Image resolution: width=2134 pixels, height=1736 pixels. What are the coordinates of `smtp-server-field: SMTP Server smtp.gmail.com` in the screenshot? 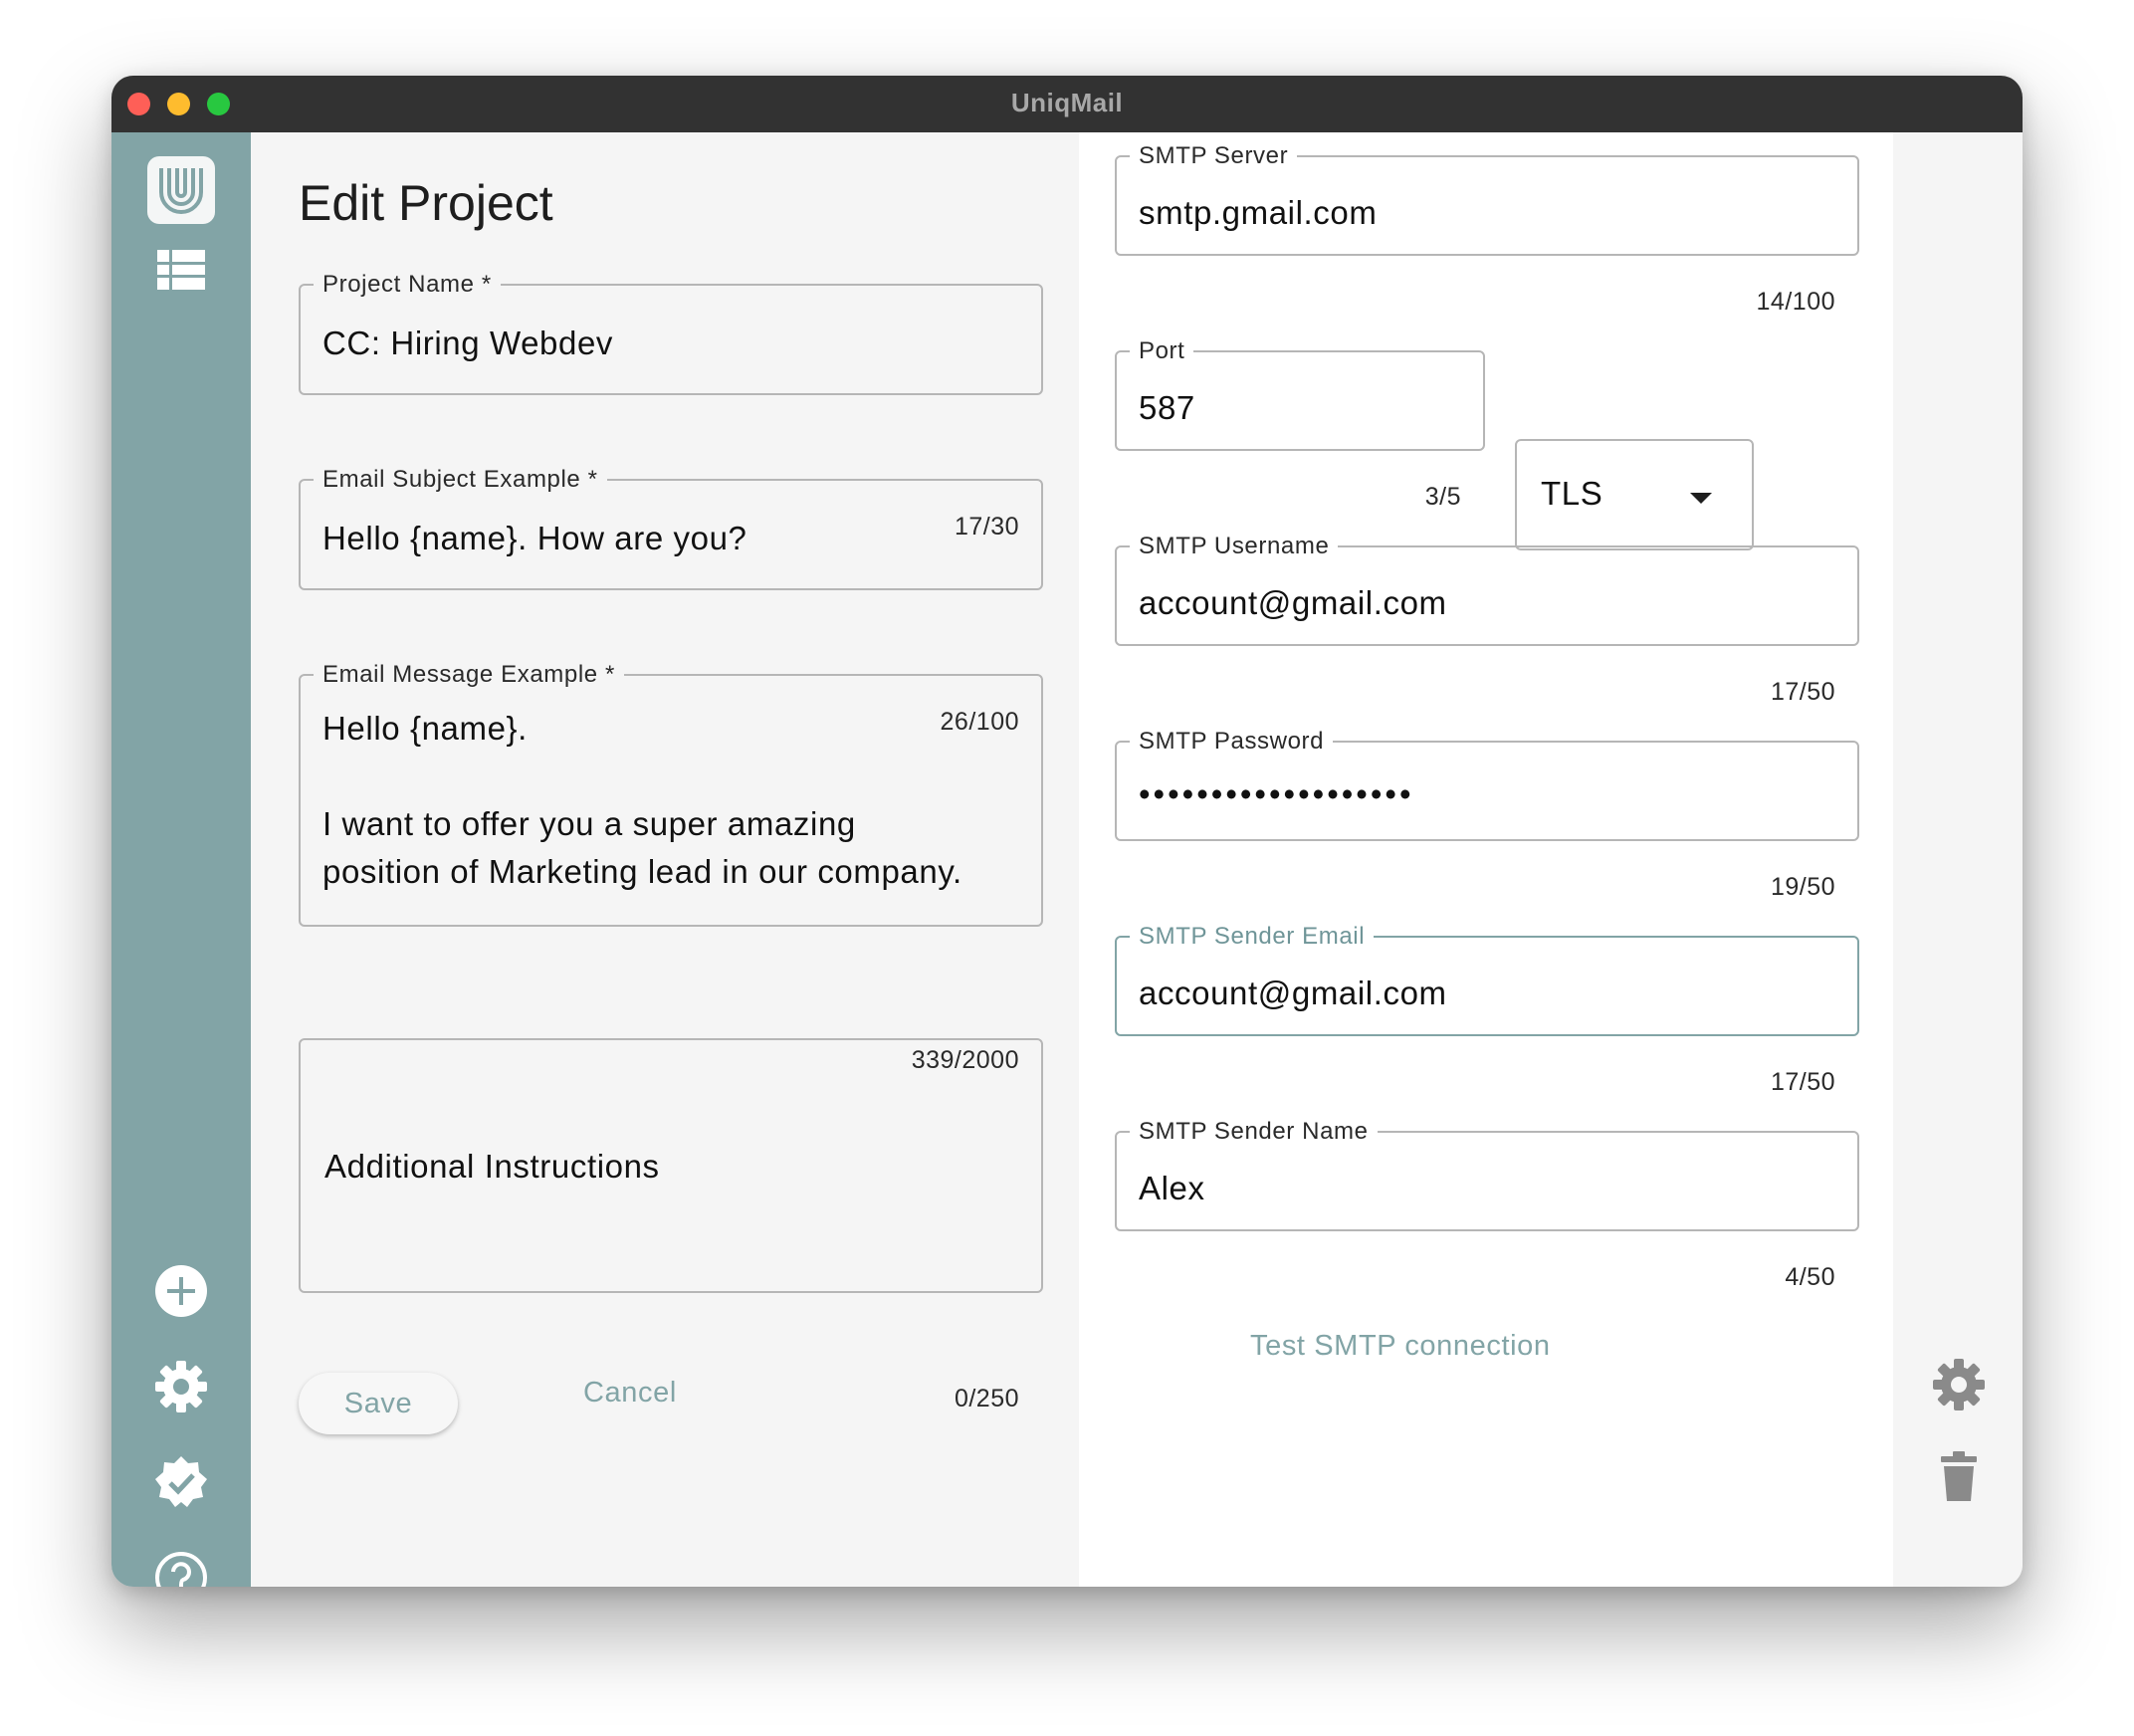 It's located at (1487, 199).